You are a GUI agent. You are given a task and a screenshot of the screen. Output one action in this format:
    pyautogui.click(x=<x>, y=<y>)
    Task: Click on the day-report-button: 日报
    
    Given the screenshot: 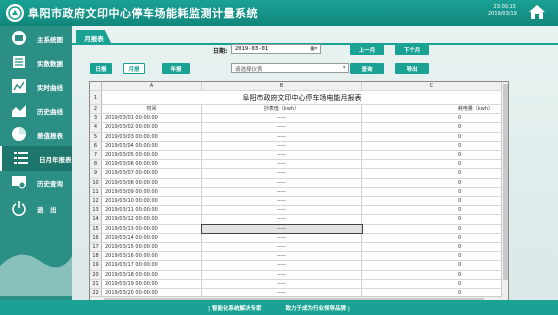 What is the action you would take?
    pyautogui.click(x=101, y=68)
    